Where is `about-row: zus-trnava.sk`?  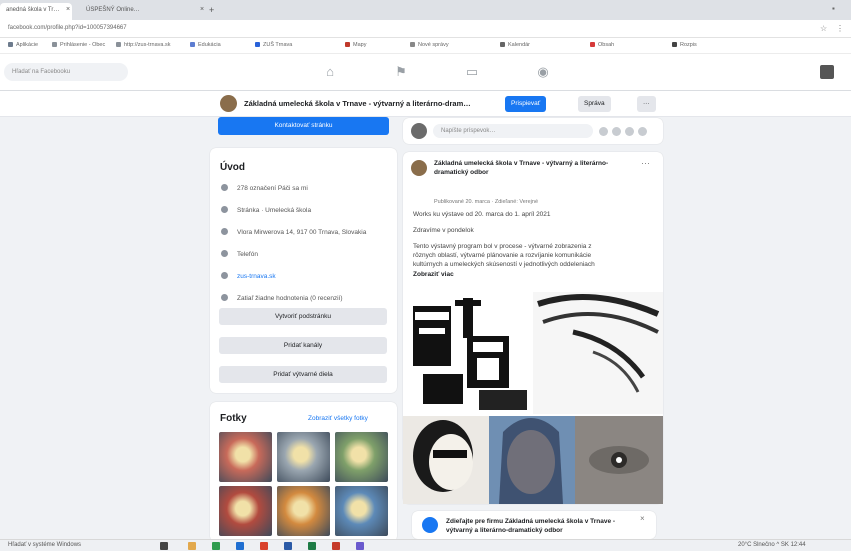
about-row: zus-trnava.sk is located at coordinates (248, 276).